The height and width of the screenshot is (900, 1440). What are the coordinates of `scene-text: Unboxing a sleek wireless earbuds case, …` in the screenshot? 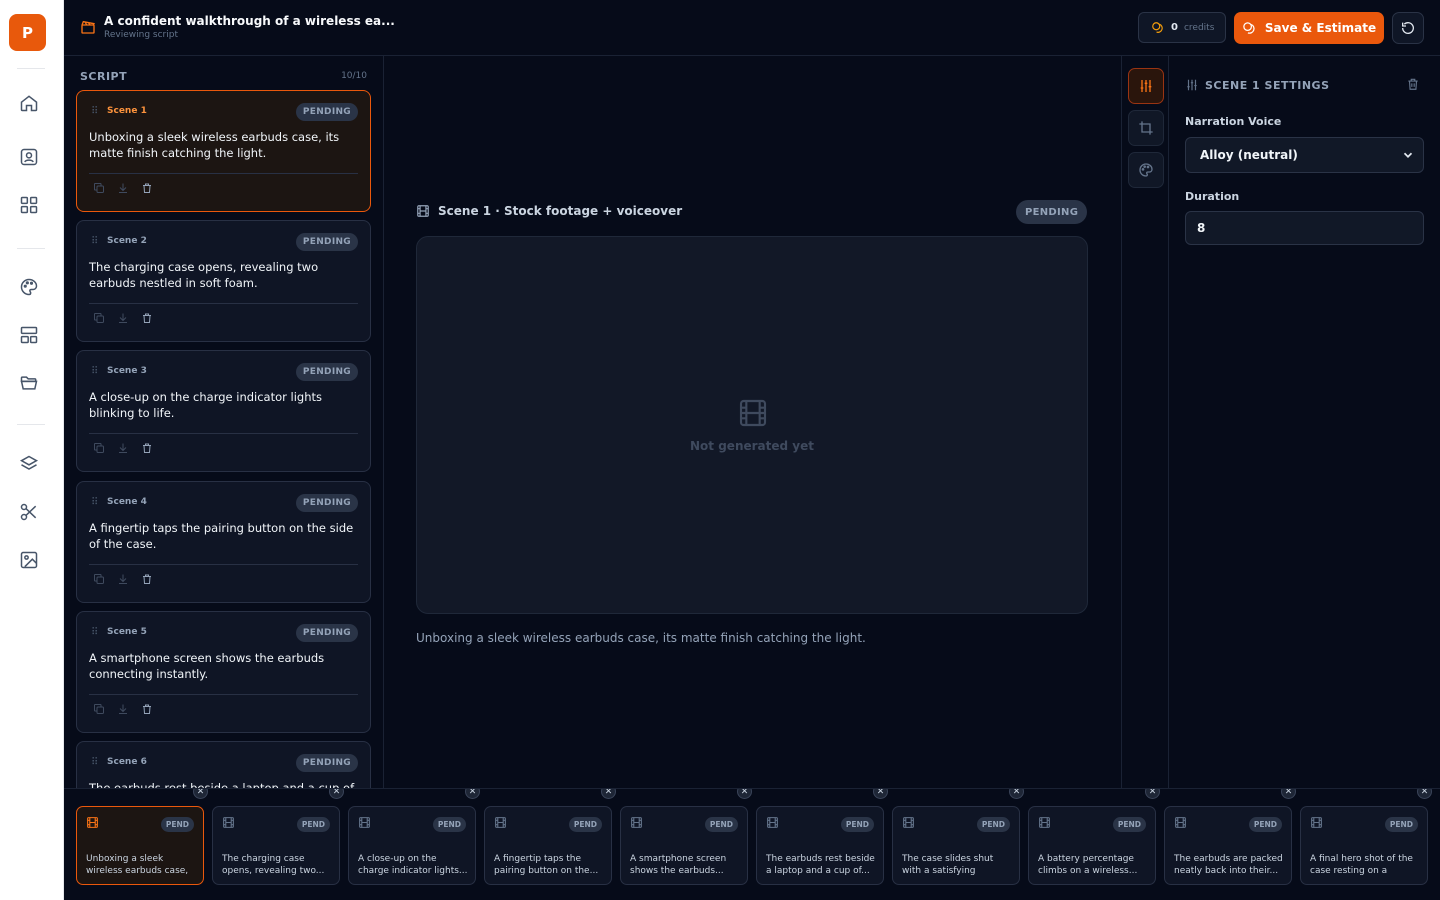 It's located at (223, 145).